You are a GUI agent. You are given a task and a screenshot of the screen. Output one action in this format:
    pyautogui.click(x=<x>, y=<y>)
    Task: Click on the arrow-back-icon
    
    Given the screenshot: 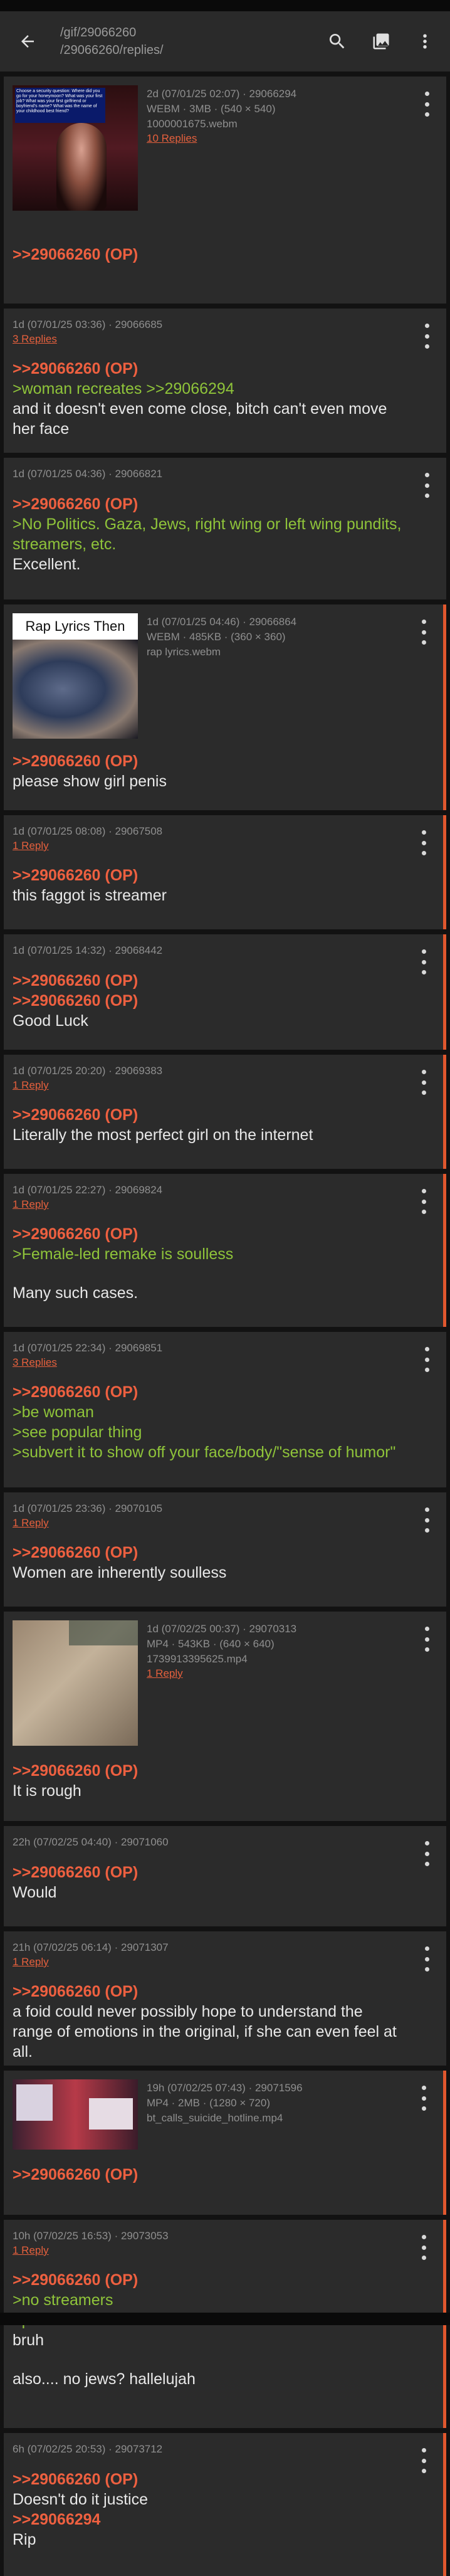 What is the action you would take?
    pyautogui.click(x=27, y=41)
    